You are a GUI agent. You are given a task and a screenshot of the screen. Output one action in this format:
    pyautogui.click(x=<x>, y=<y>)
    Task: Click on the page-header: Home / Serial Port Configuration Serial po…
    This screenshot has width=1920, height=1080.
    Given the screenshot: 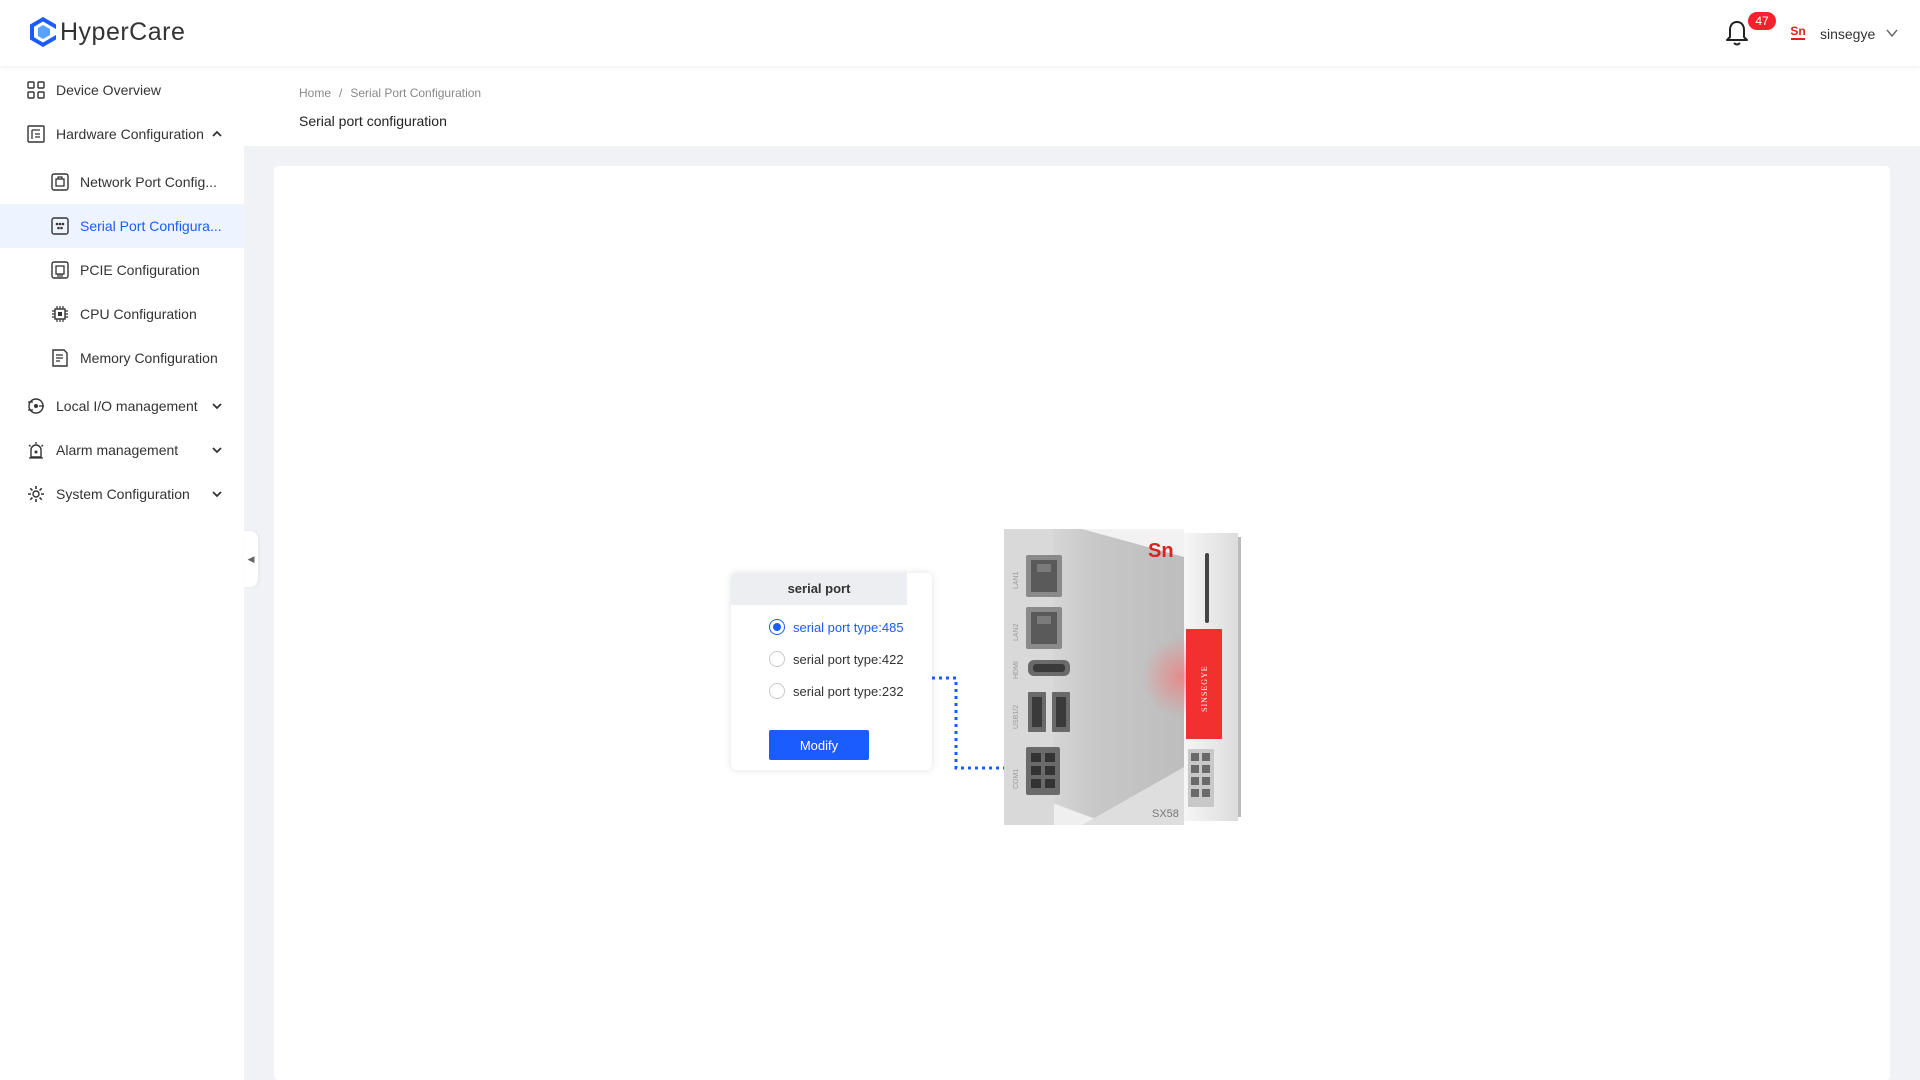 What is the action you would take?
    pyautogui.click(x=1082, y=106)
    